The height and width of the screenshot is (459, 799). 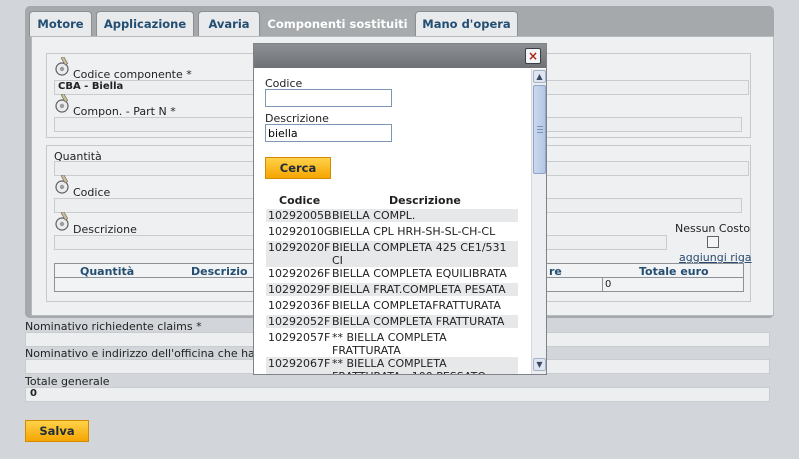 I want to click on result-description: BIELLA COMPLETAFRATTURATA, so click(x=416, y=305).